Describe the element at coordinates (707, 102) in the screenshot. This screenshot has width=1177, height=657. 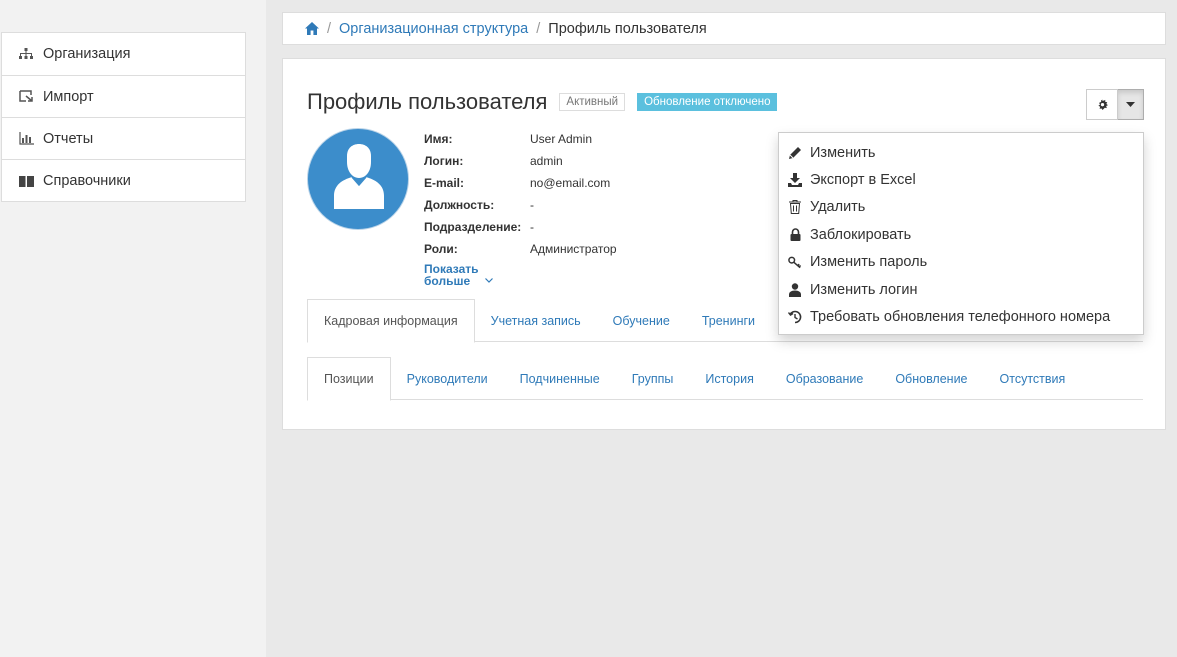
I see `status-badge-update-disabled: Обновление отключено` at that location.